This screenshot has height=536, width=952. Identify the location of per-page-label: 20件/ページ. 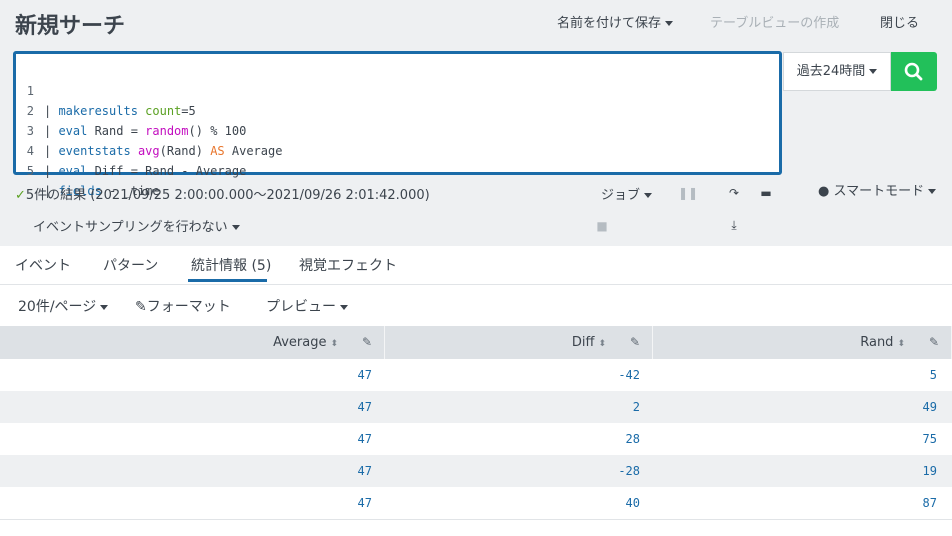
(57, 307).